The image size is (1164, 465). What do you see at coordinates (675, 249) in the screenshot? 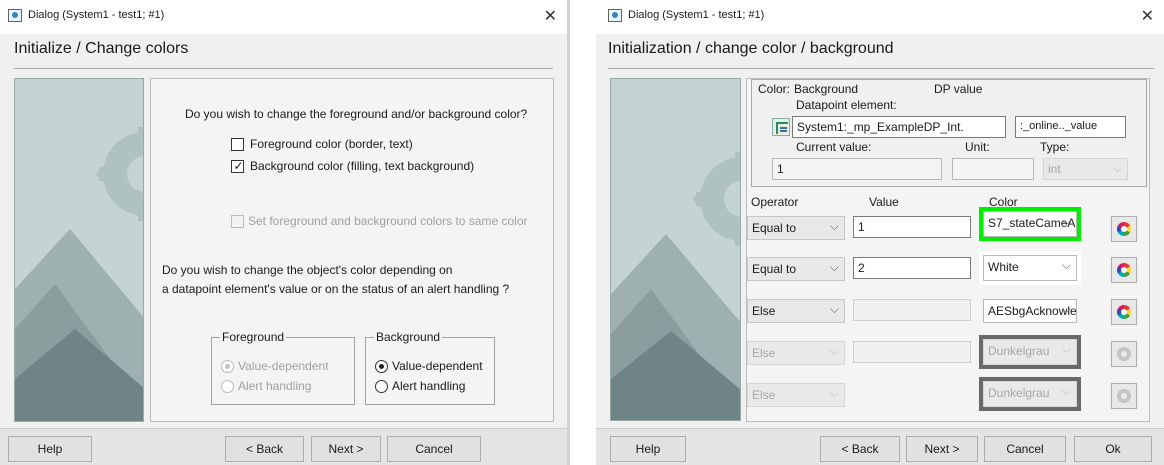
I see `decorative-gears-image` at bounding box center [675, 249].